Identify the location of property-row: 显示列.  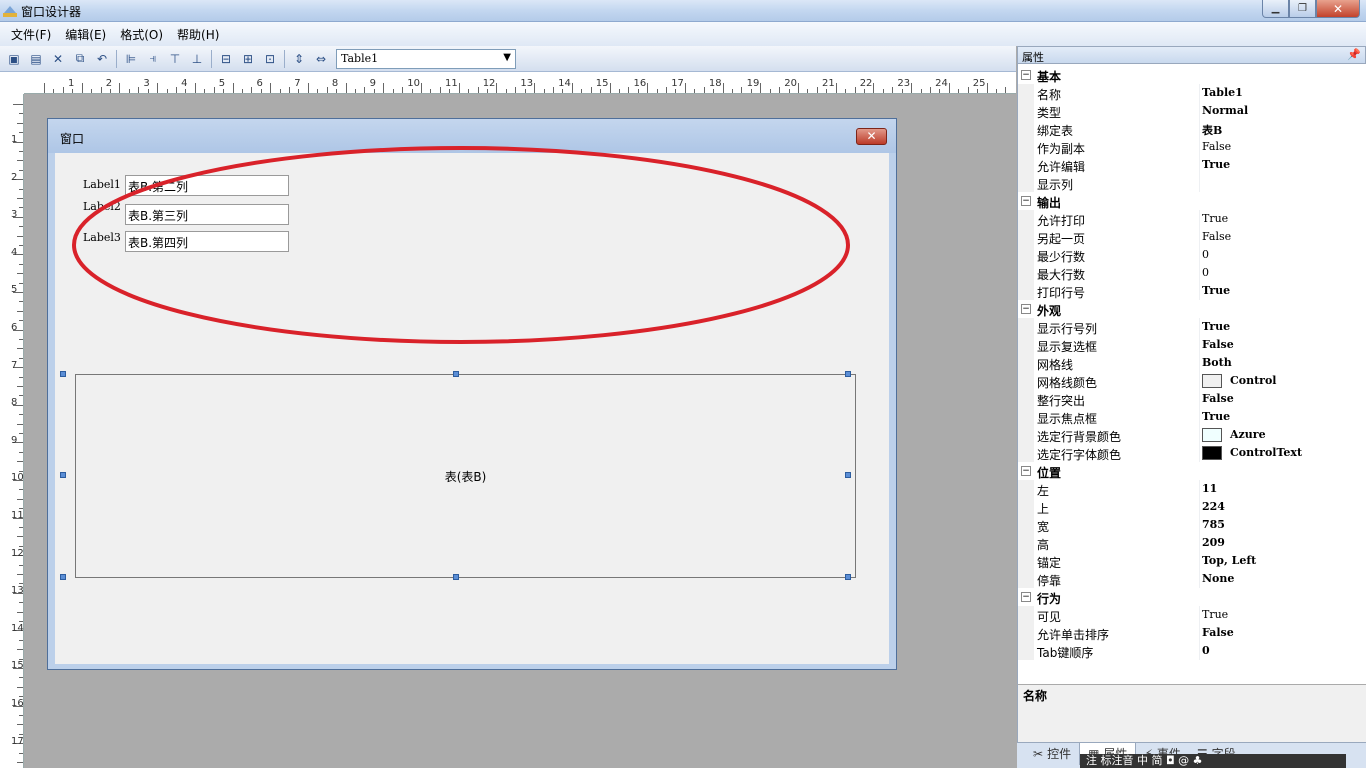
(1192, 183).